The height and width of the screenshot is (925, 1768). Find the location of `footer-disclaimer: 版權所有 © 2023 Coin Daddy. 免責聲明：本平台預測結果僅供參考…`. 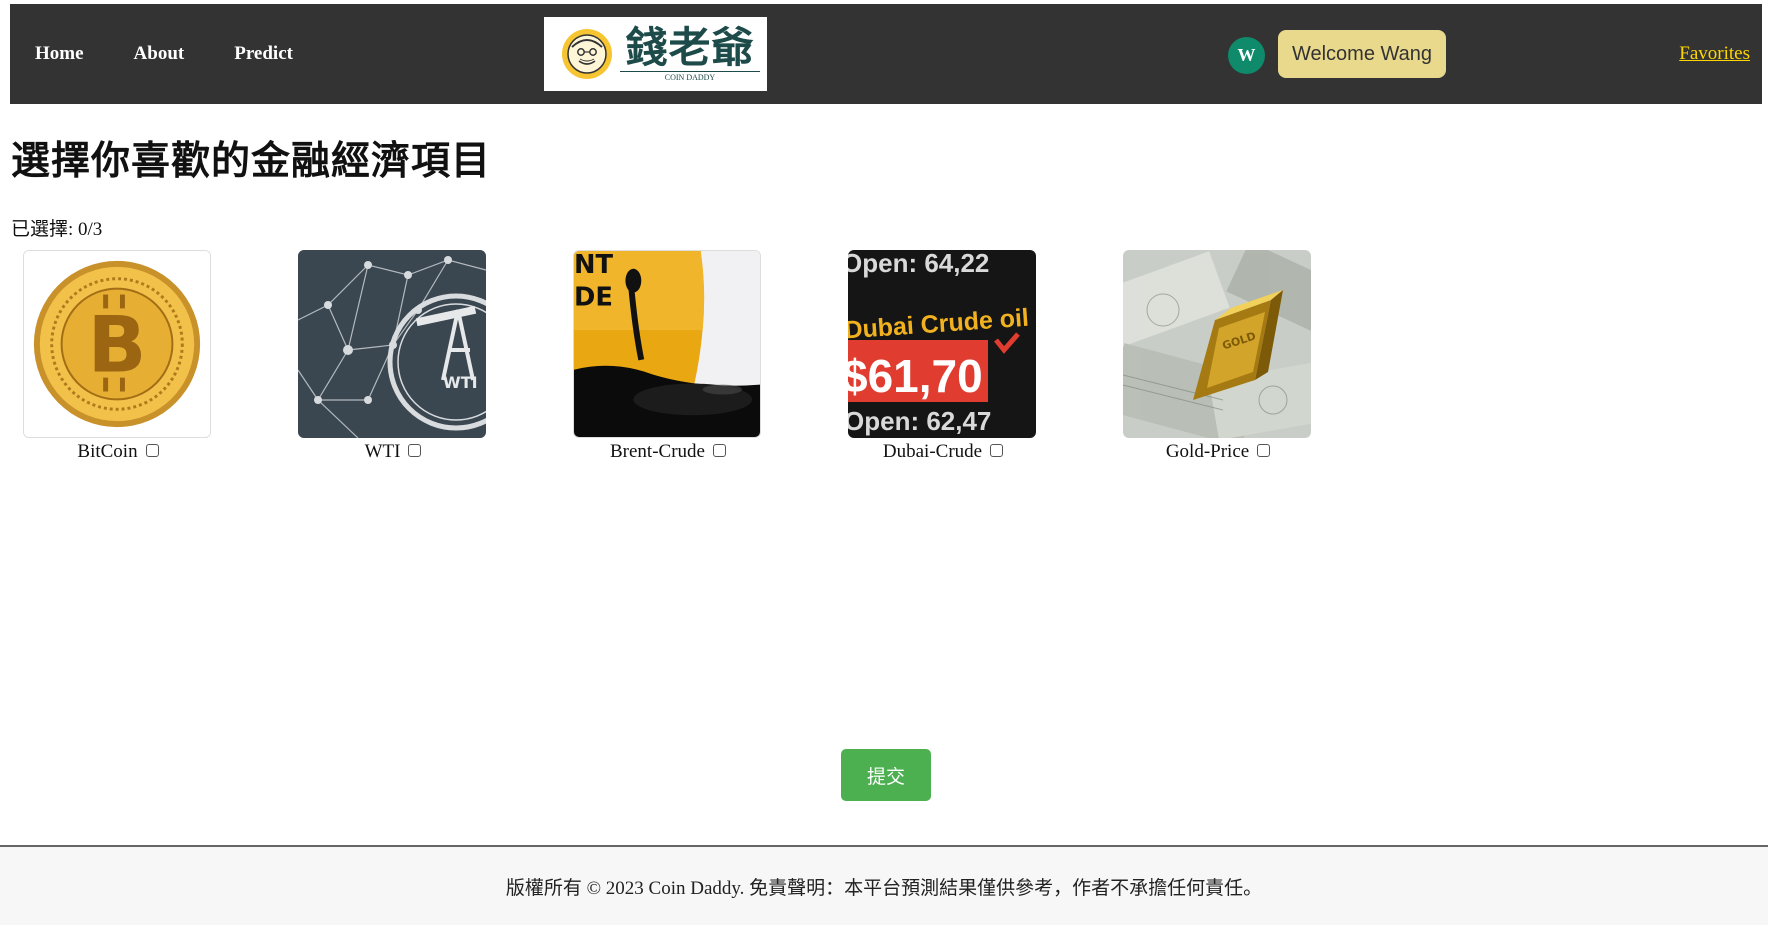

footer-disclaimer: 版權所有 © 2023 Coin Daddy. 免責聲明：本平台預測結果僅供參考… is located at coordinates (884, 888).